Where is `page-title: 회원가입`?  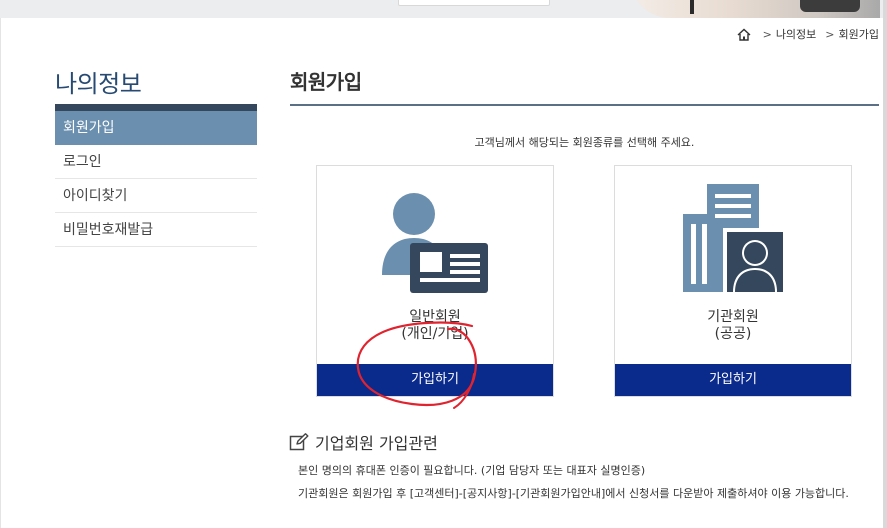
page-title: 회원가입 is located at coordinates (326, 82).